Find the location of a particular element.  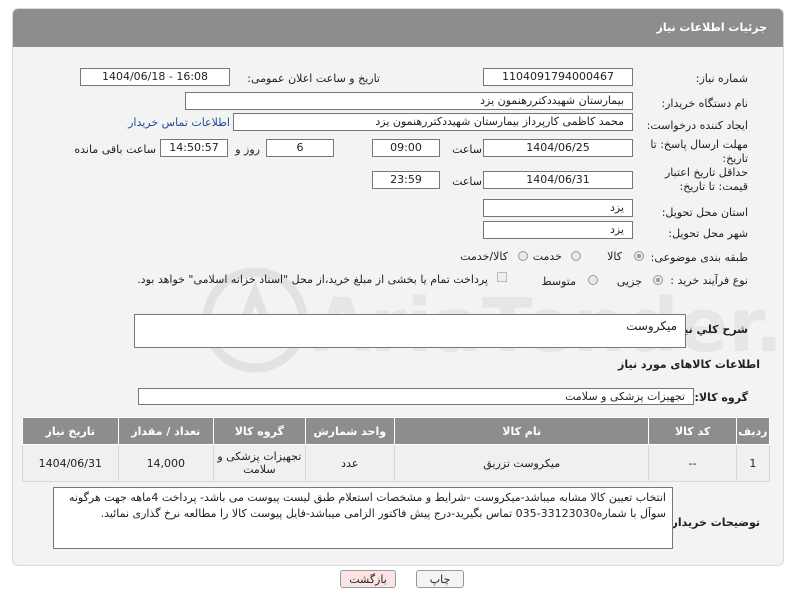

validity-time-field: 23:59 is located at coordinates (406, 180).